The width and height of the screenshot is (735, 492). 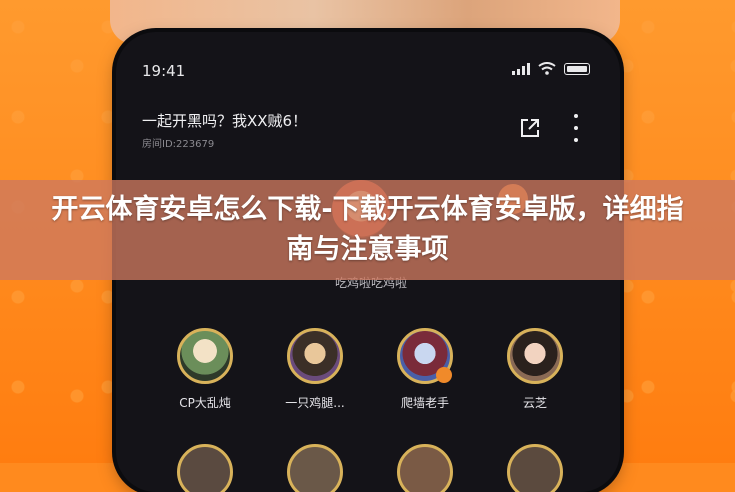 What do you see at coordinates (576, 128) in the screenshot?
I see `more-icon` at bounding box center [576, 128].